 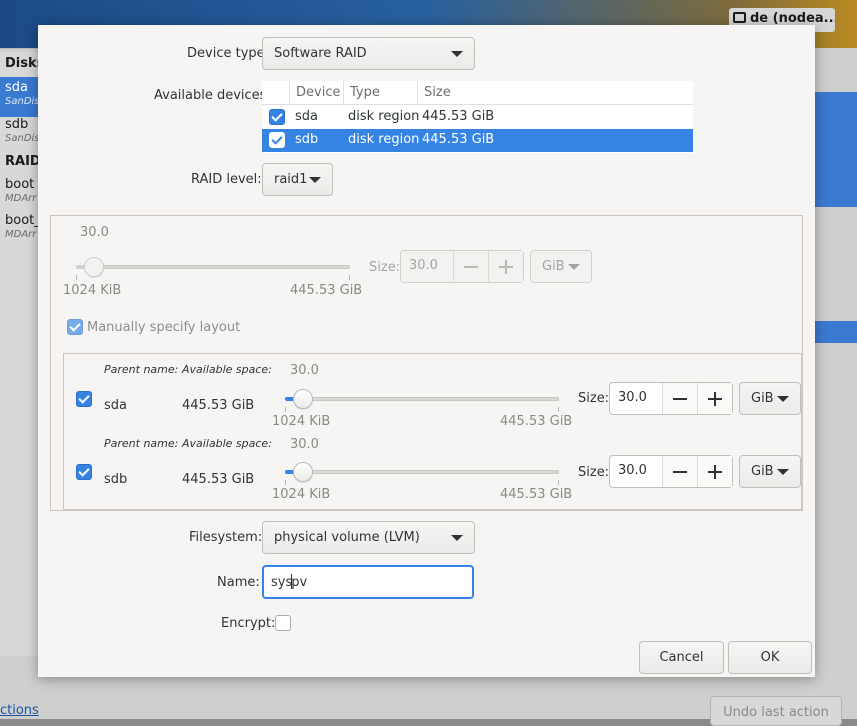 What do you see at coordinates (84, 472) in the screenshot?
I see `parent-checkbox-sdb` at bounding box center [84, 472].